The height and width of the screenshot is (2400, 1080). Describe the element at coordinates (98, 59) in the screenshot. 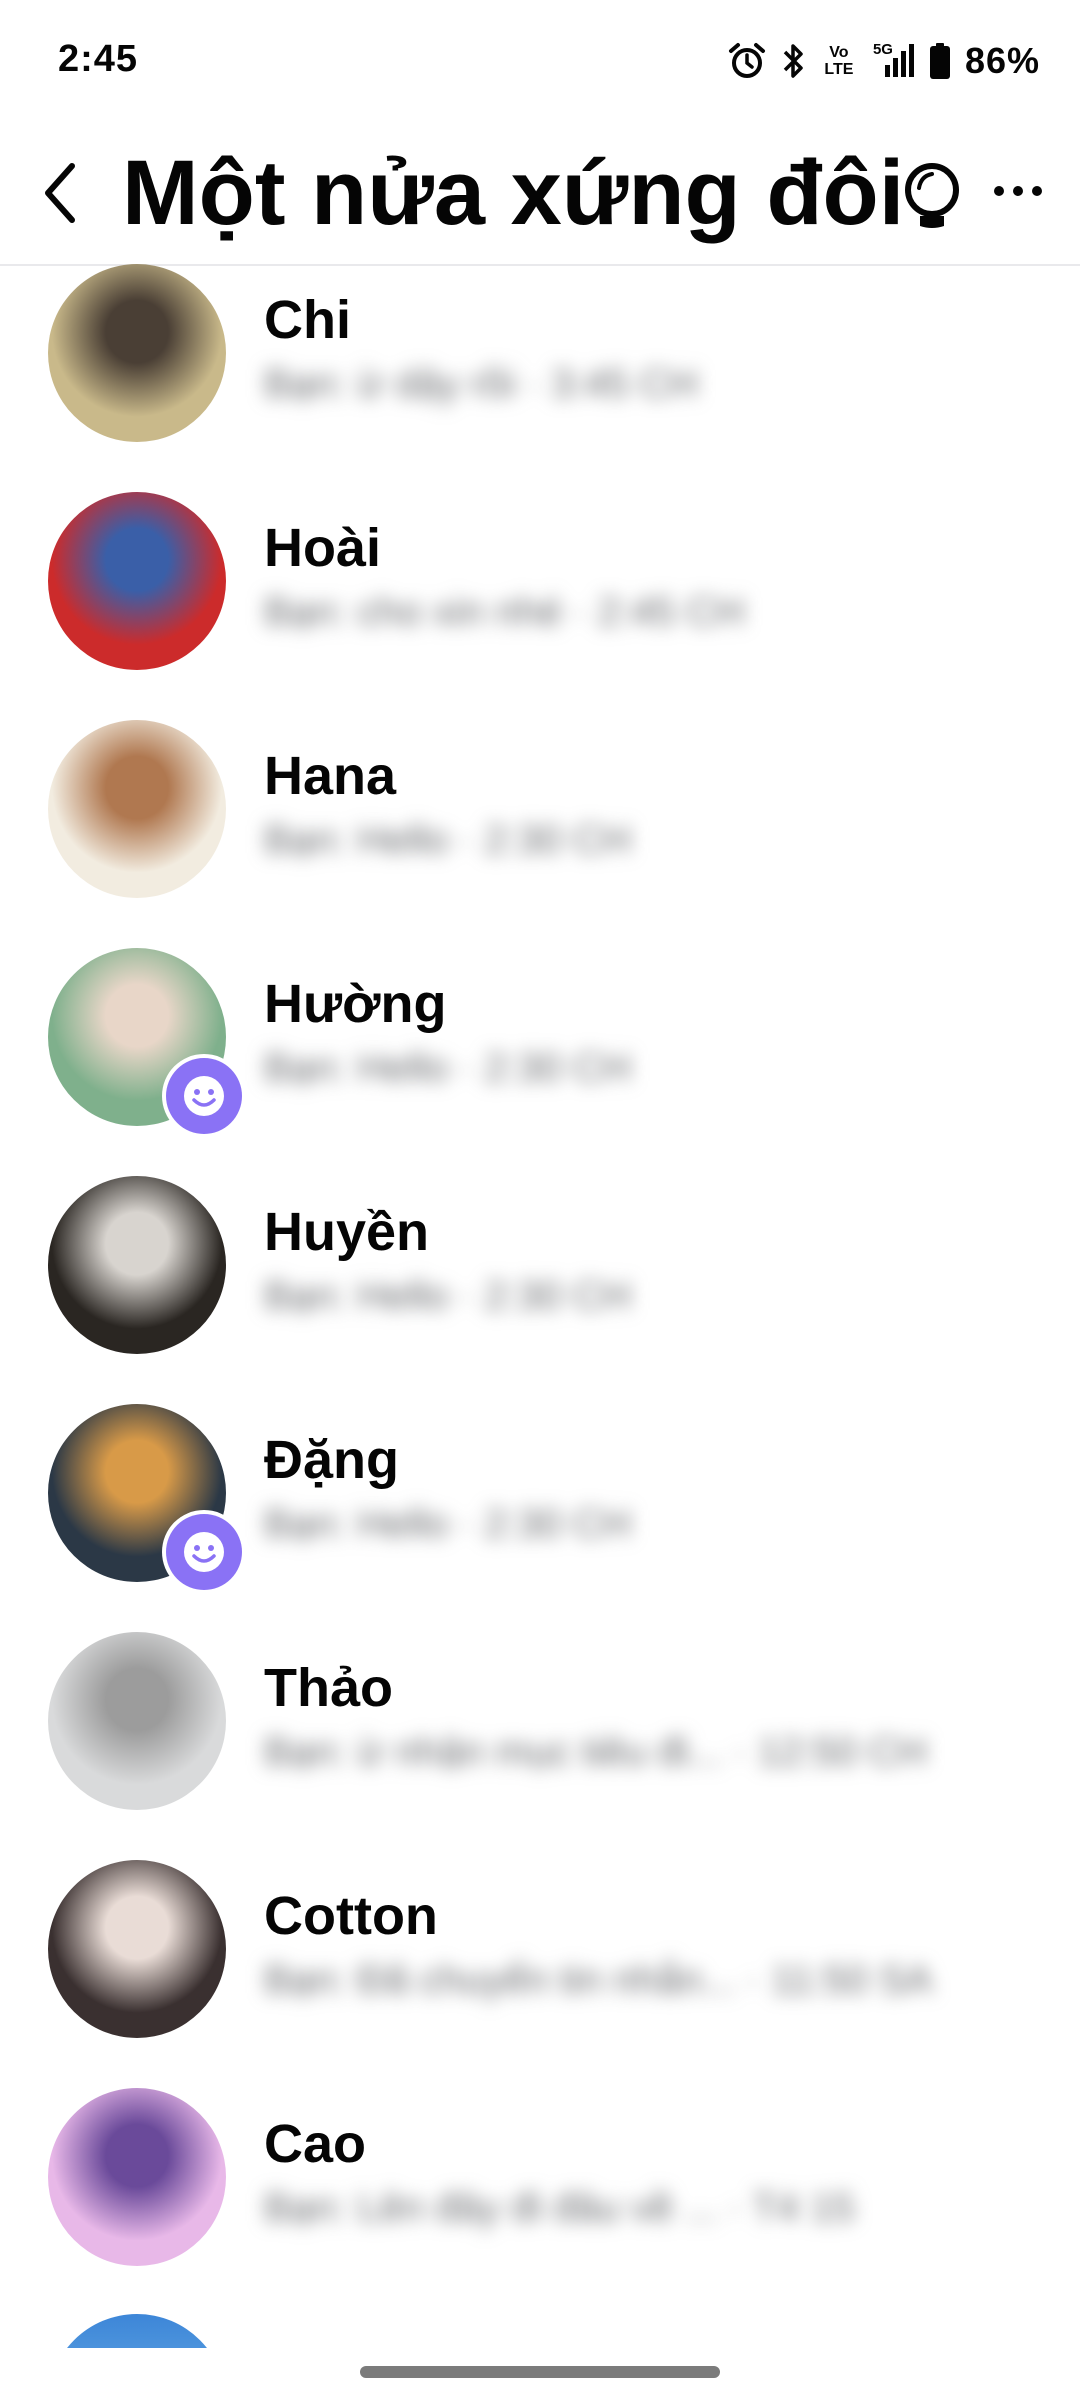

I see `status-time: 2:45` at that location.